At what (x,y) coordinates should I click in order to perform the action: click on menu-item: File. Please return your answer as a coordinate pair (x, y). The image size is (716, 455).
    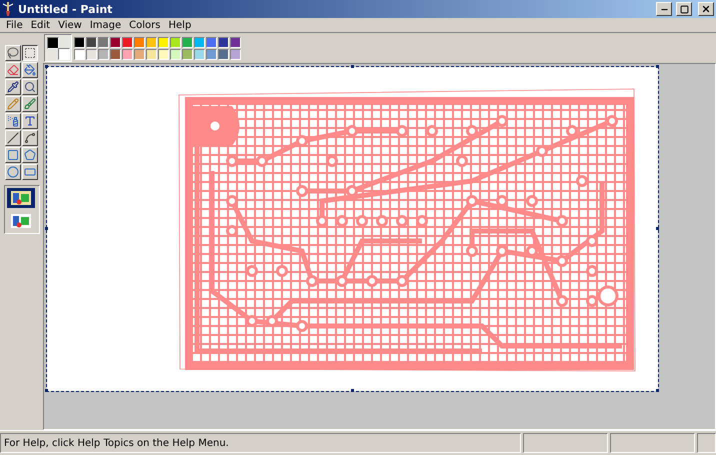
    Looking at the image, I should click on (14, 25).